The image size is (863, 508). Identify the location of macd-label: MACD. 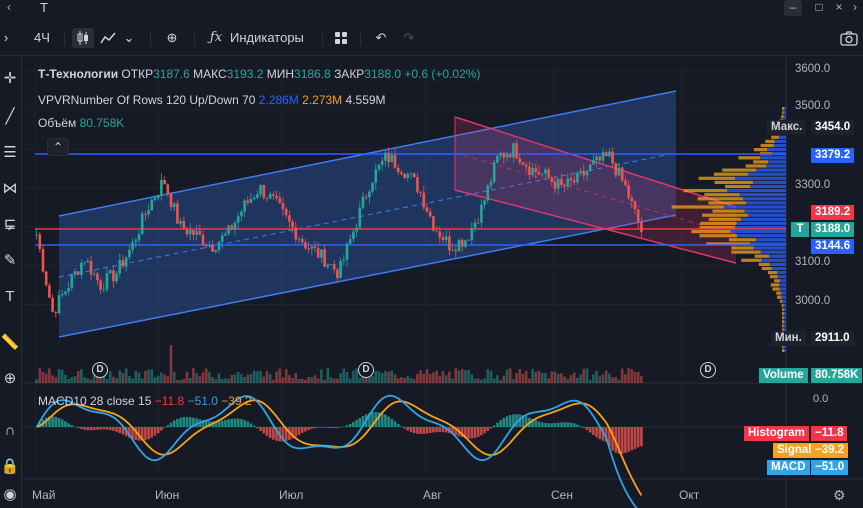
(788, 467).